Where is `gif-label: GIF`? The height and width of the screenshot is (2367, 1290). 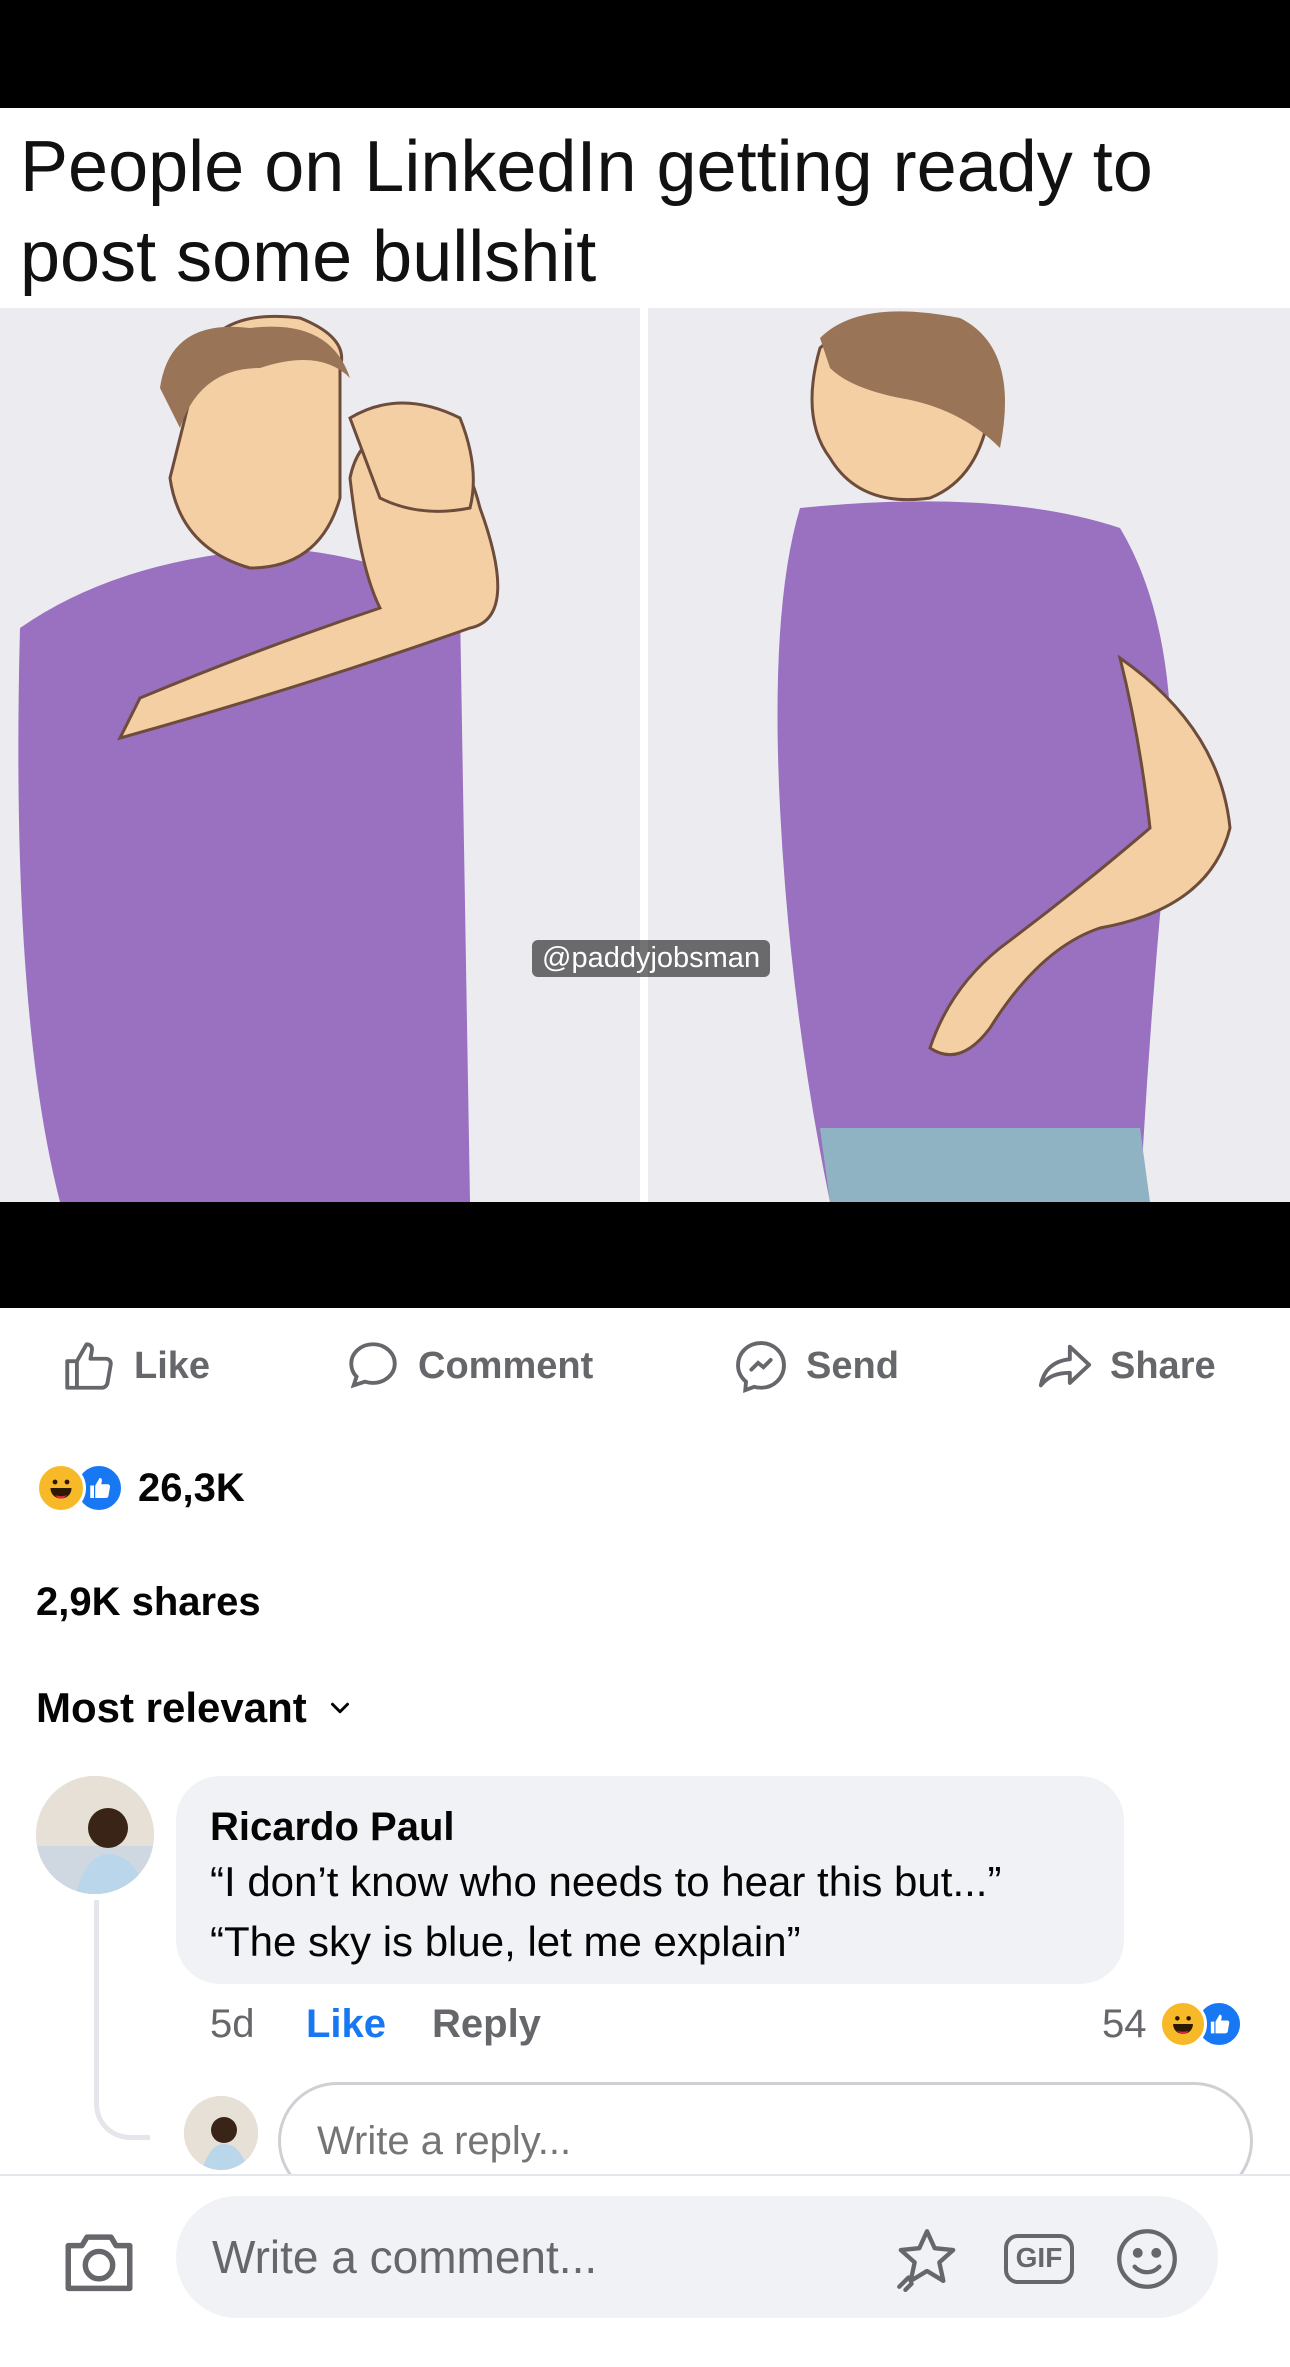 gif-label: GIF is located at coordinates (1039, 2257).